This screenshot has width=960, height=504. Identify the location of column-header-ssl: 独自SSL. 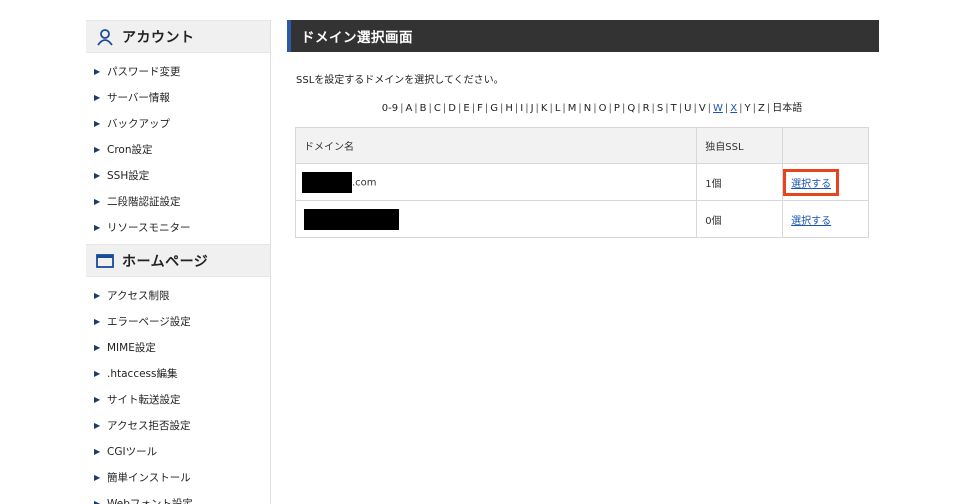
(740, 145).